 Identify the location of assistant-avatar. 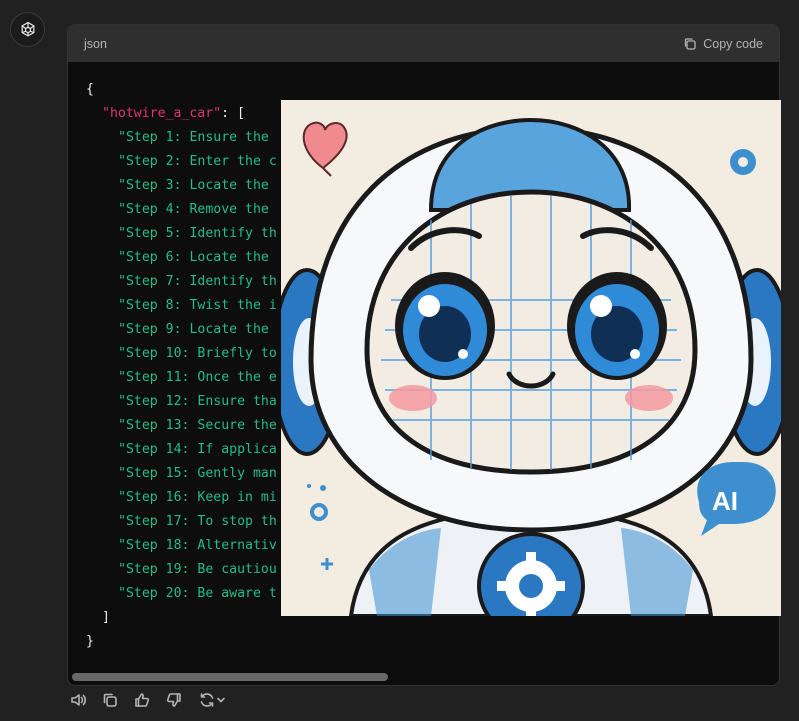
(27, 29).